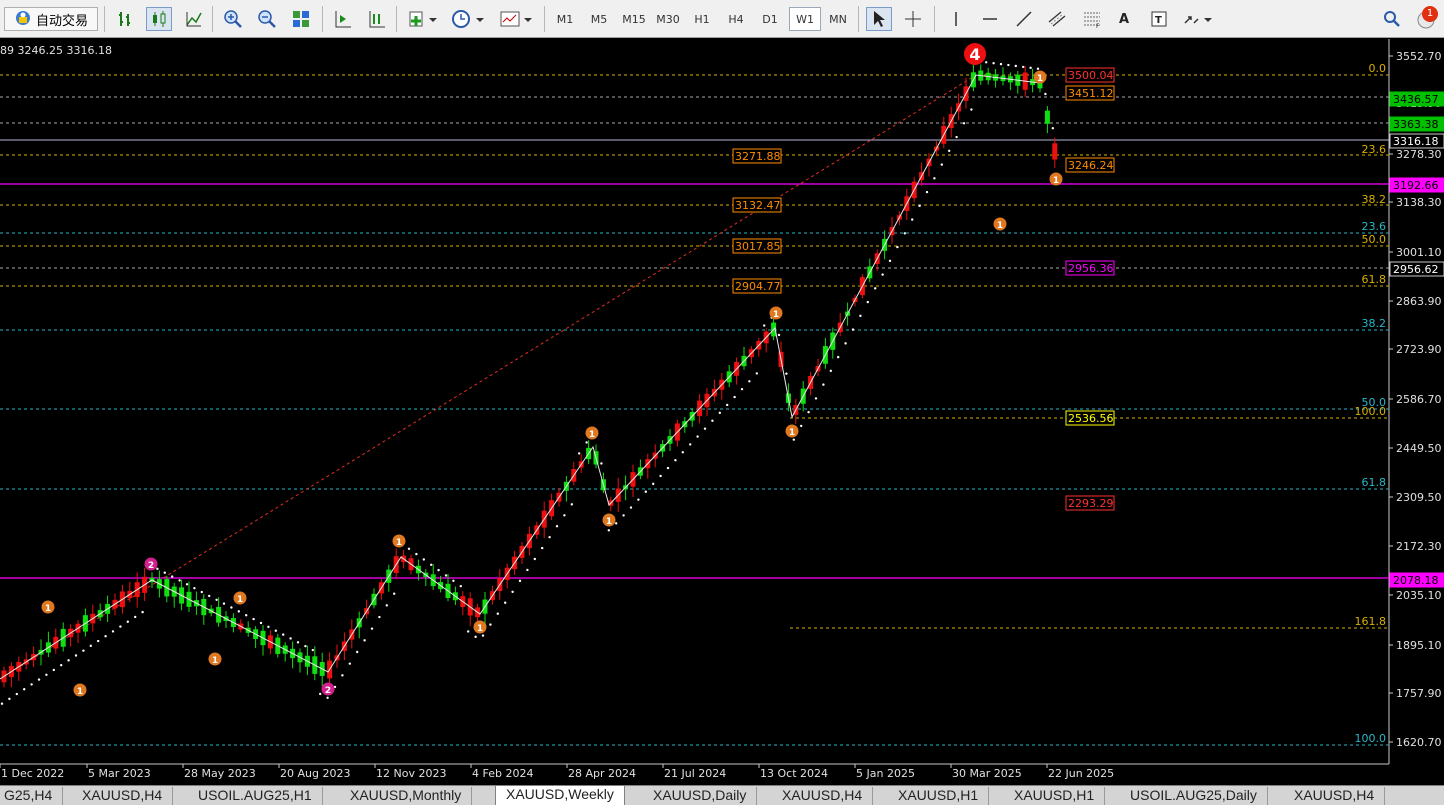  Describe the element at coordinates (1124, 19) in the screenshot. I see `text-tool-icon: A` at that location.